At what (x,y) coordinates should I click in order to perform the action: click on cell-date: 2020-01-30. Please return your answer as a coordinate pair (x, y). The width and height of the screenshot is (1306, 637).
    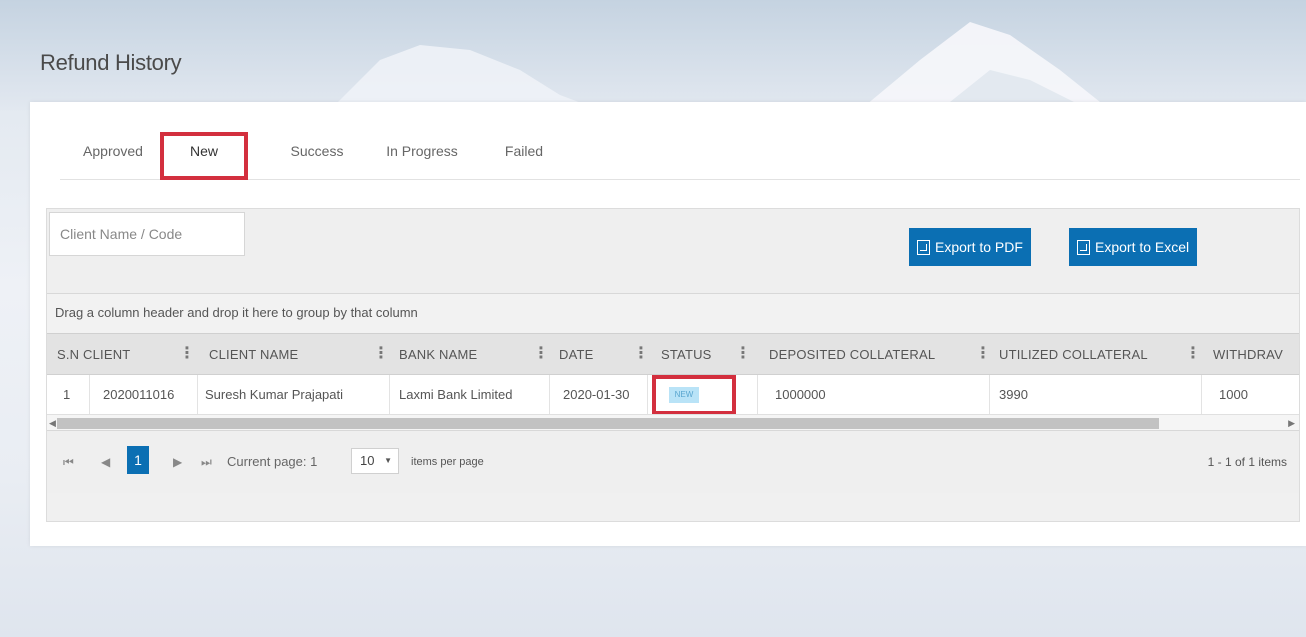
    Looking at the image, I should click on (596, 394).